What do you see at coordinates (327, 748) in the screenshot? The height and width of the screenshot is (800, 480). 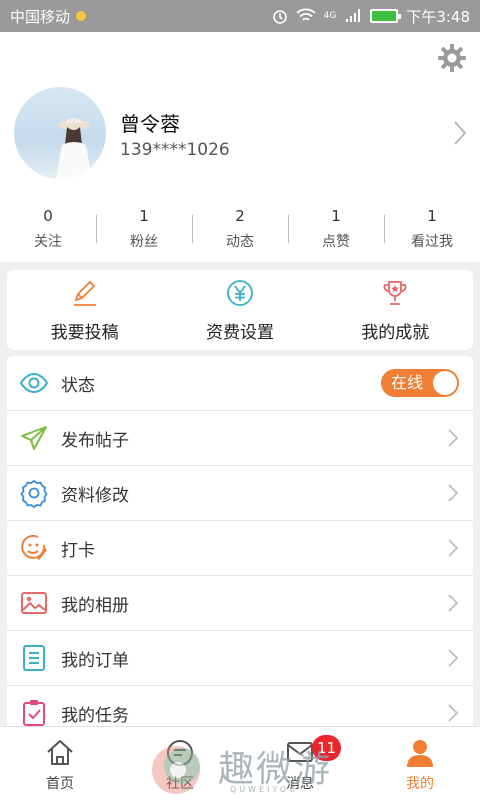 I see `unread-badge: 11` at bounding box center [327, 748].